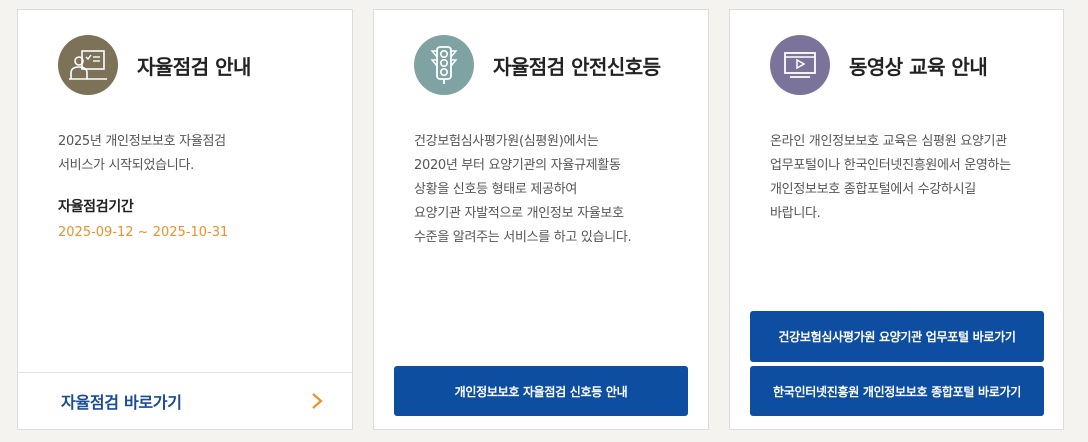 The height and width of the screenshot is (442, 1088). Describe the element at coordinates (185, 401) in the screenshot. I see `self-inspection-shortcut-link: 자율점검 바로가기` at that location.